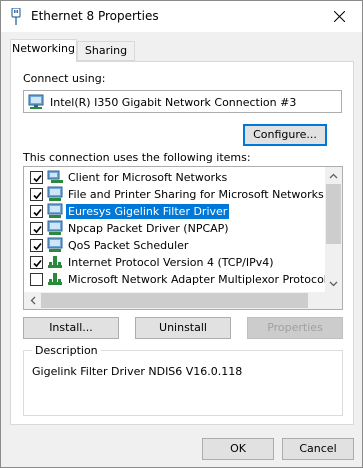  I want to click on tab-networking: Networking, so click(43, 50).